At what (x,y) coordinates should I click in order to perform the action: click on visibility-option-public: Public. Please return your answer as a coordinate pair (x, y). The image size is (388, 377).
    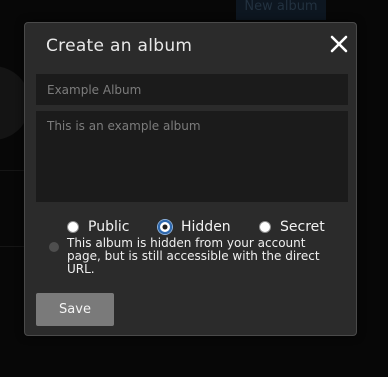
    Looking at the image, I should click on (98, 227).